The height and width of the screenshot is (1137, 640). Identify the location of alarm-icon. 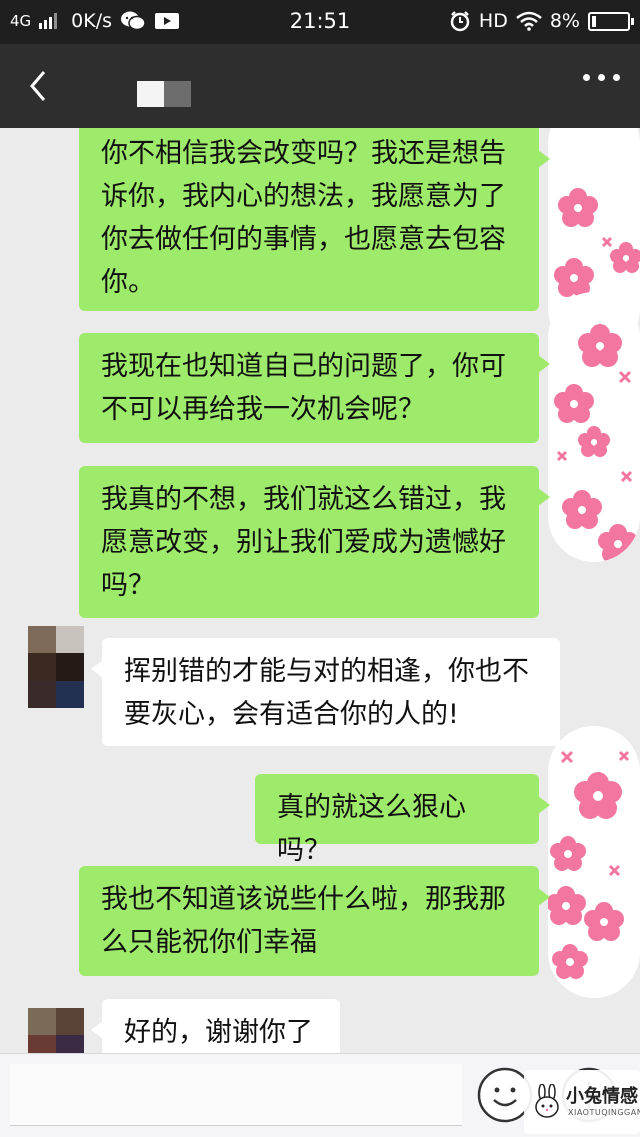
(460, 21).